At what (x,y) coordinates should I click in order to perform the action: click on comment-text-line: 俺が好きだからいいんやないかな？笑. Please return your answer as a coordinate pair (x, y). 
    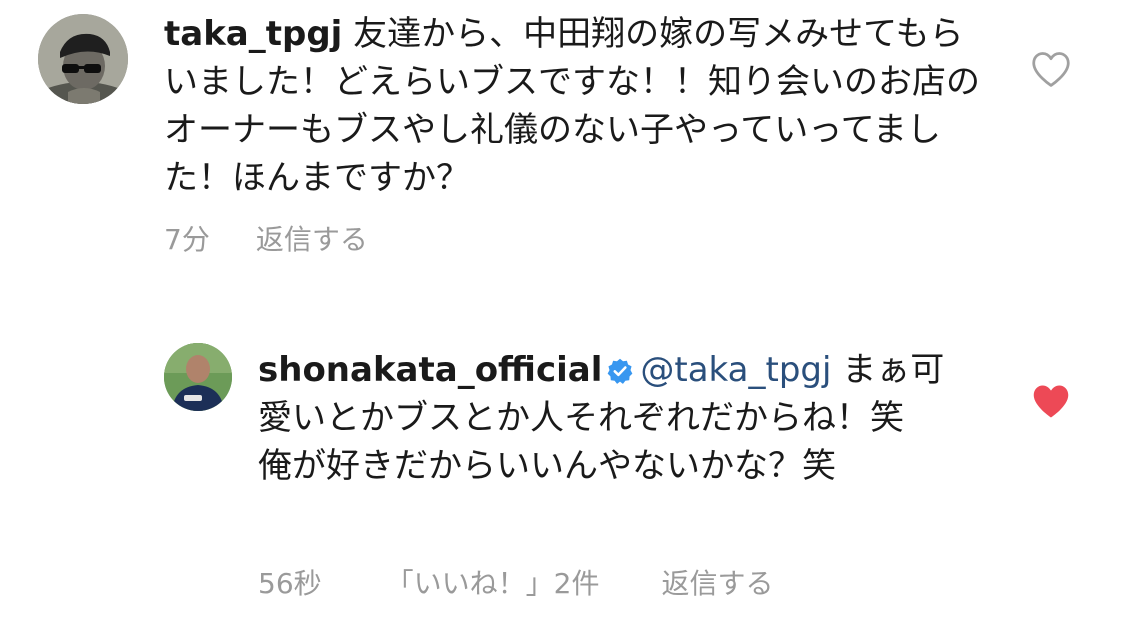
    Looking at the image, I should click on (547, 466).